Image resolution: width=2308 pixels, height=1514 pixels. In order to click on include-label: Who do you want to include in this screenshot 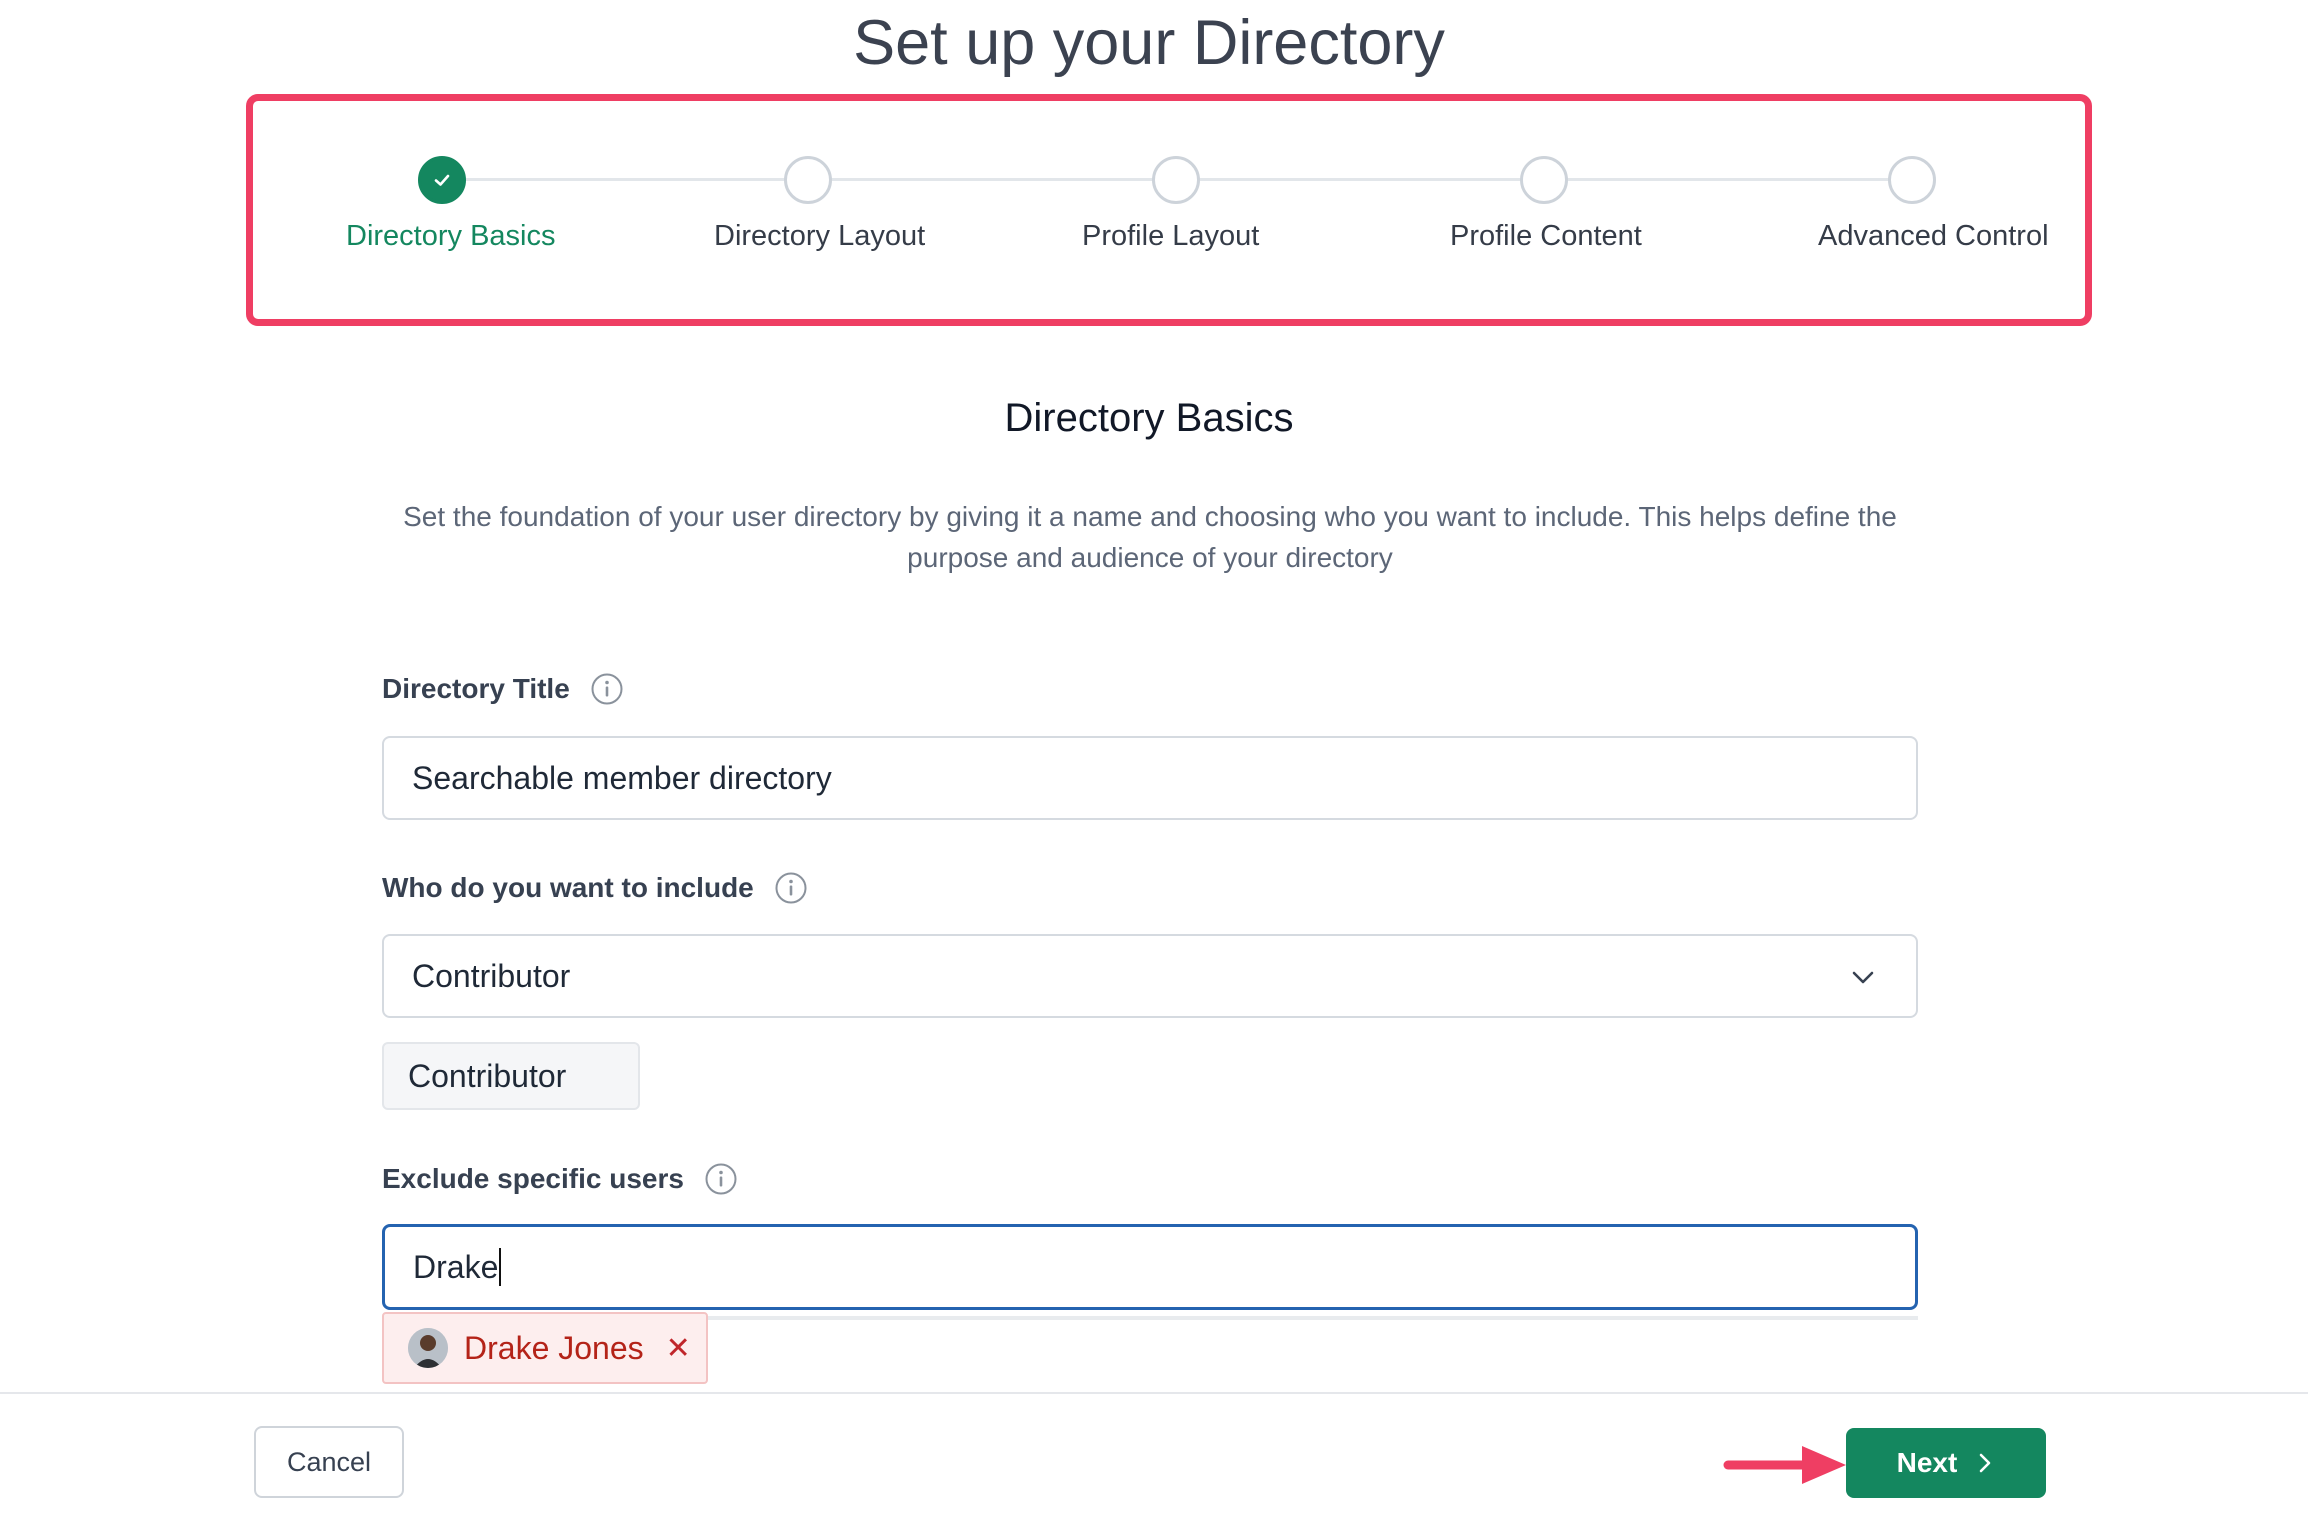, I will do `click(568, 887)`.